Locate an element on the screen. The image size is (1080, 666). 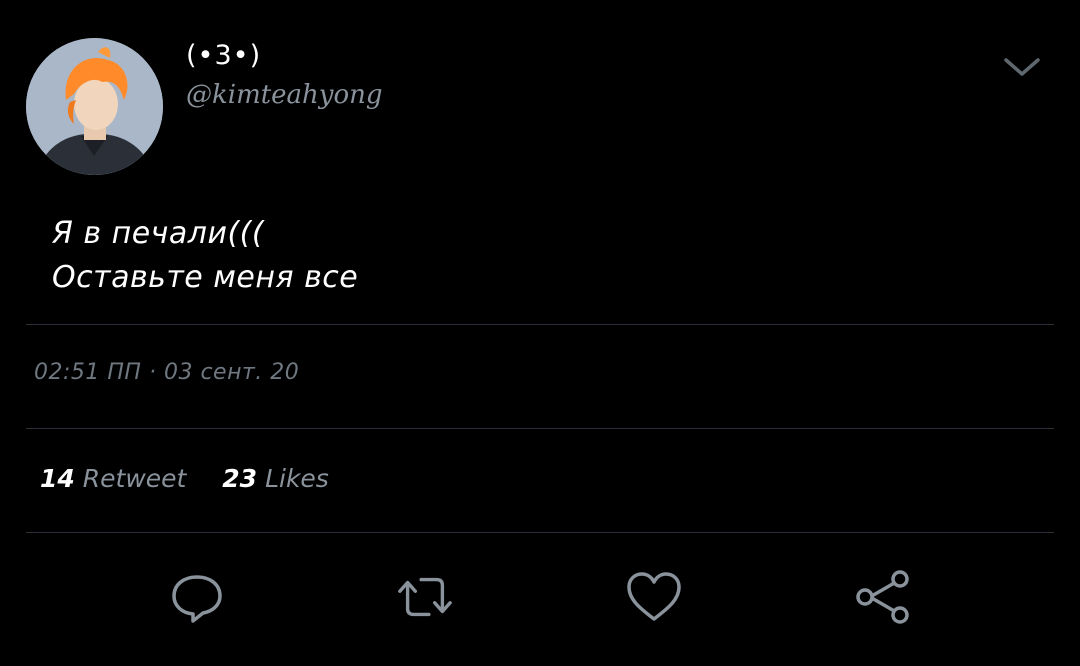
likes-label: Likes is located at coordinates (297, 478).